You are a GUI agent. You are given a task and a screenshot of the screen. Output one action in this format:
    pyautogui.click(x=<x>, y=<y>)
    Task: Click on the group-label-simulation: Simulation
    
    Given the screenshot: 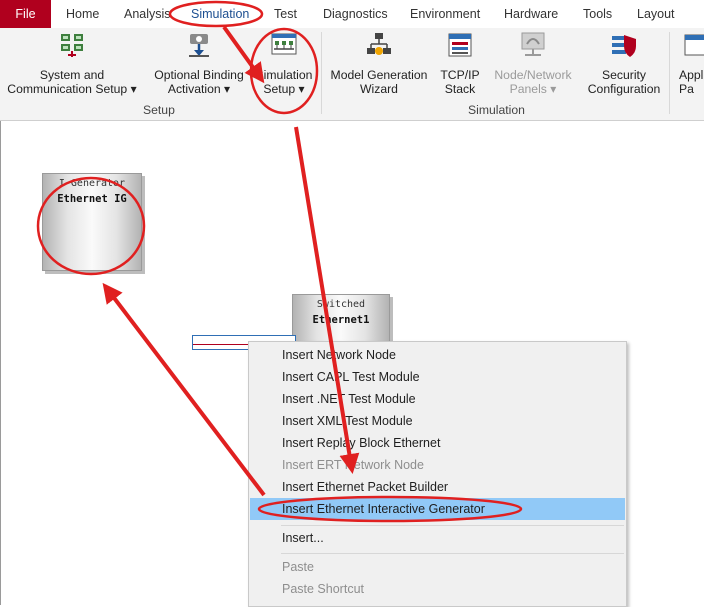 What is the action you would take?
    pyautogui.click(x=496, y=110)
    